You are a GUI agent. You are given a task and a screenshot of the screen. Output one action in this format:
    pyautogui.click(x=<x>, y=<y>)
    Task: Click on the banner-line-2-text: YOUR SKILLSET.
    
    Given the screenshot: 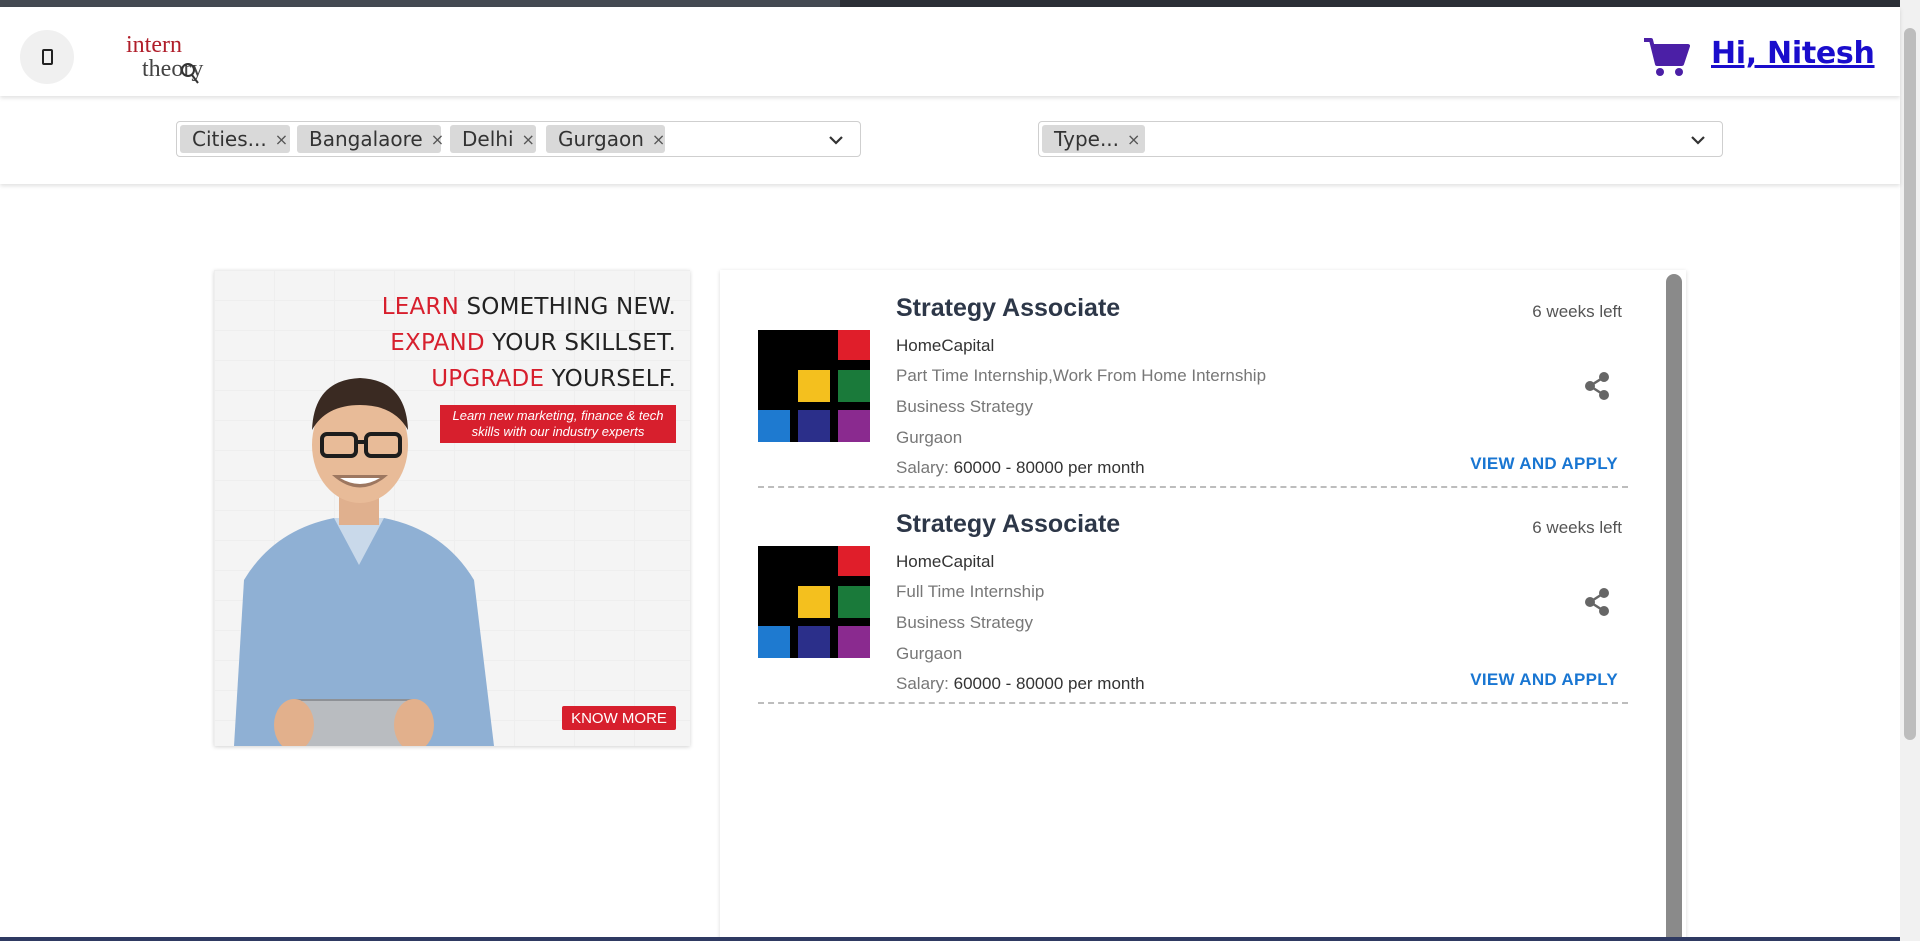 What is the action you would take?
    pyautogui.click(x=580, y=343)
    